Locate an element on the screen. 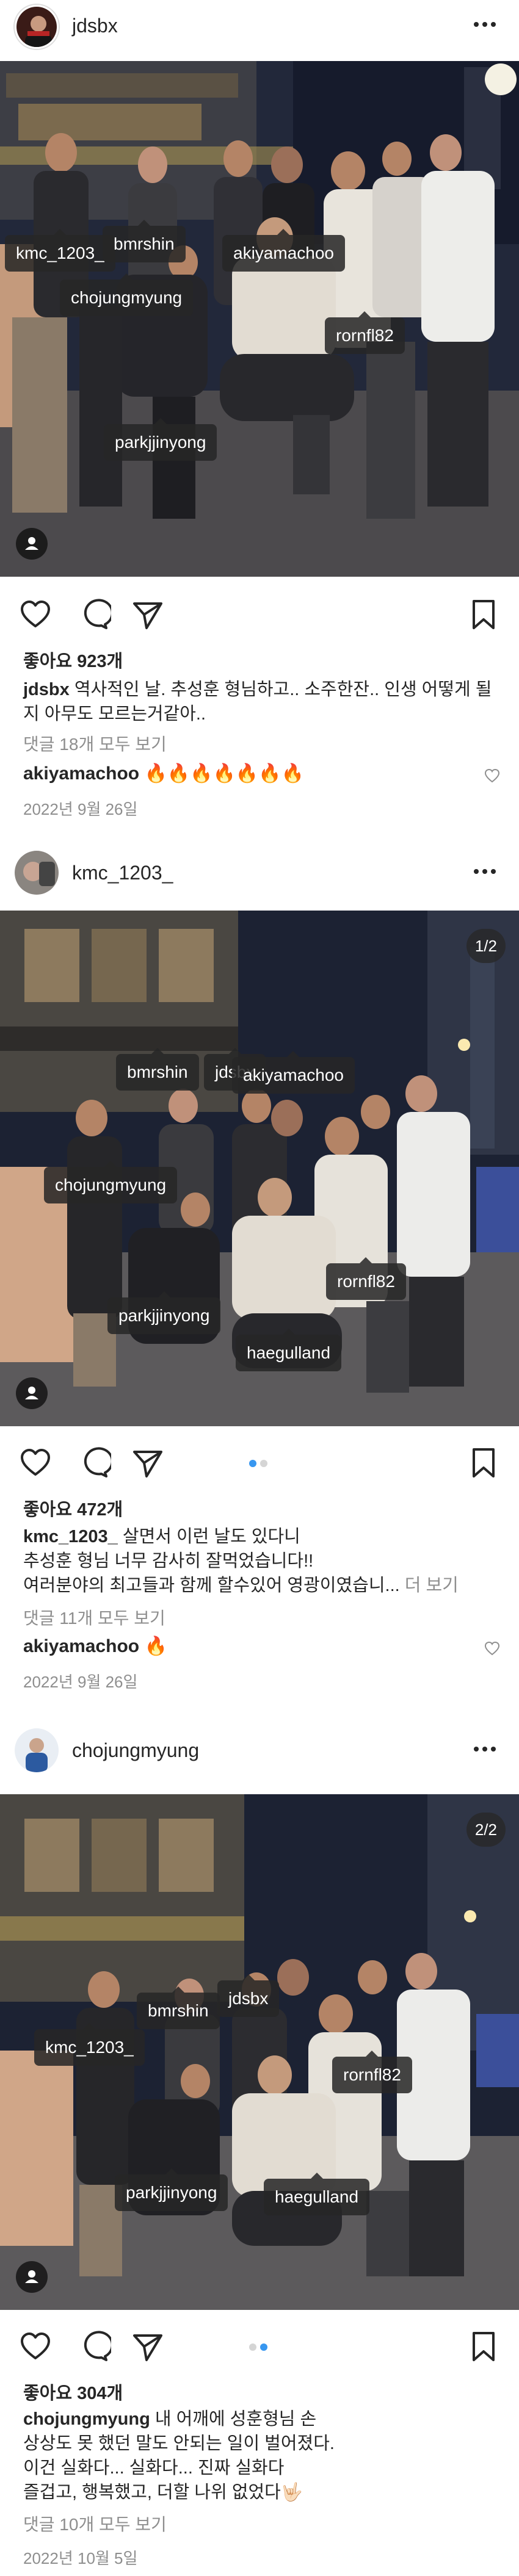 This screenshot has height=2576, width=519. like-count: 좋아요 923개 is located at coordinates (73, 660).